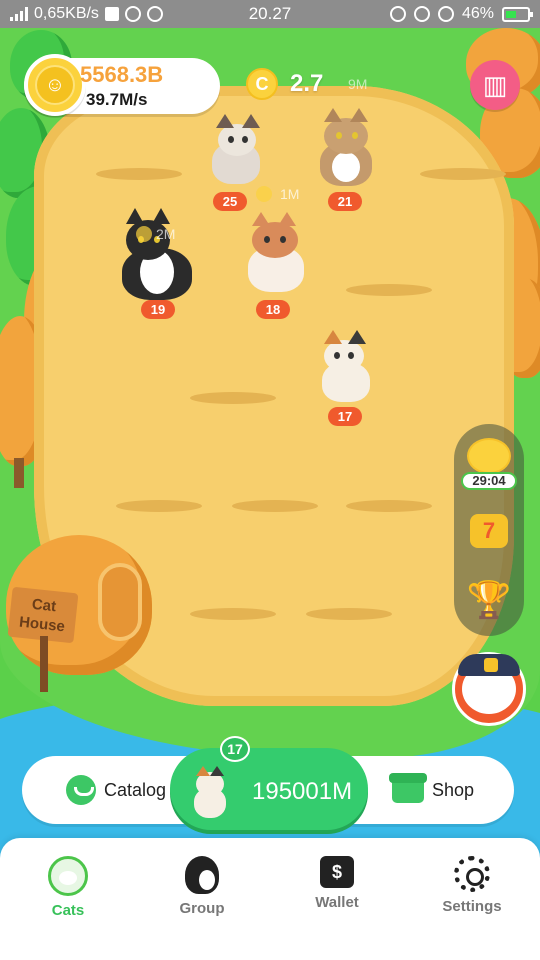 The height and width of the screenshot is (960, 540). I want to click on app-icon, so click(132, 14).